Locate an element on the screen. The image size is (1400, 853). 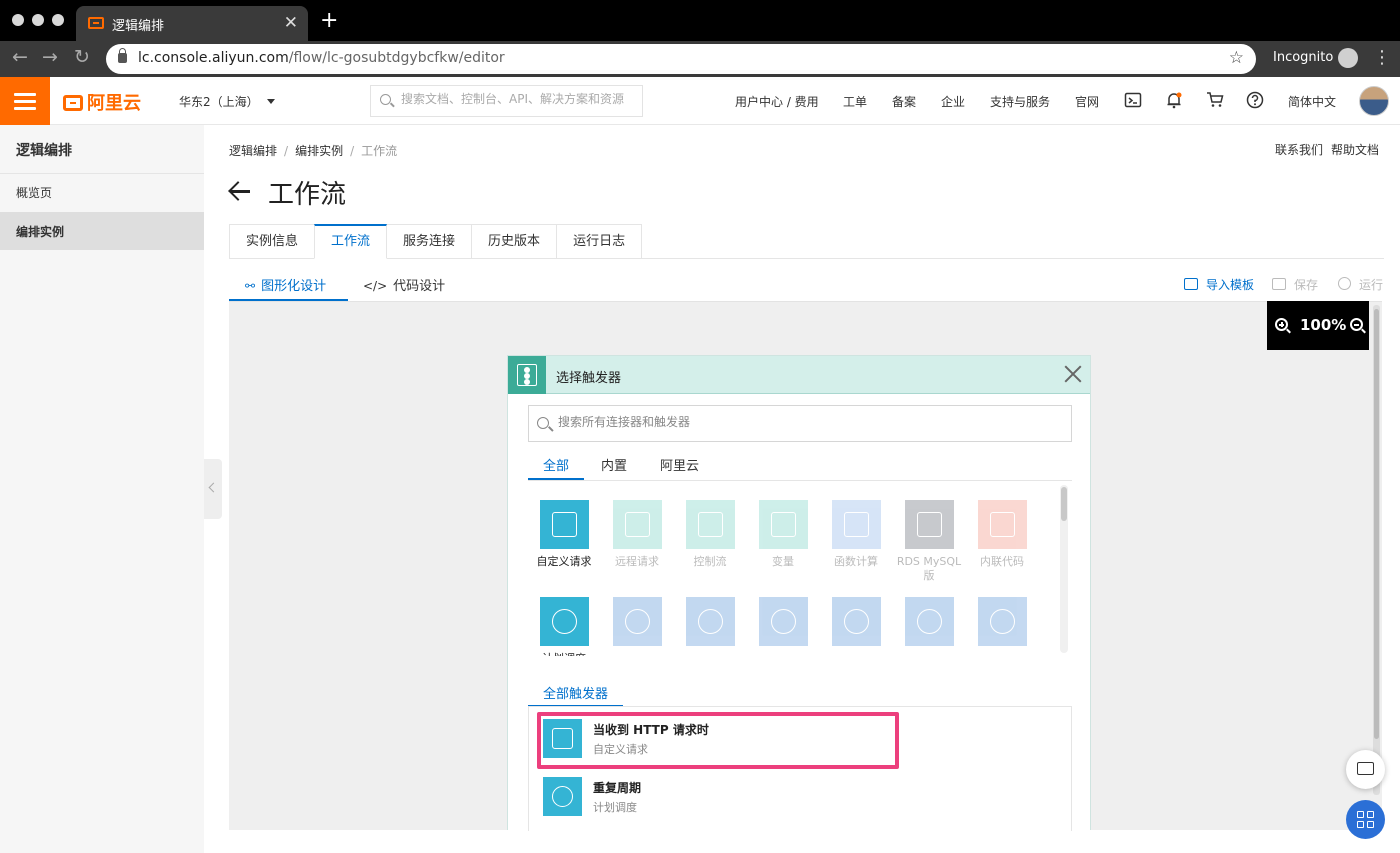
bookmark-star-icon: ☆ is located at coordinates (1236, 58).